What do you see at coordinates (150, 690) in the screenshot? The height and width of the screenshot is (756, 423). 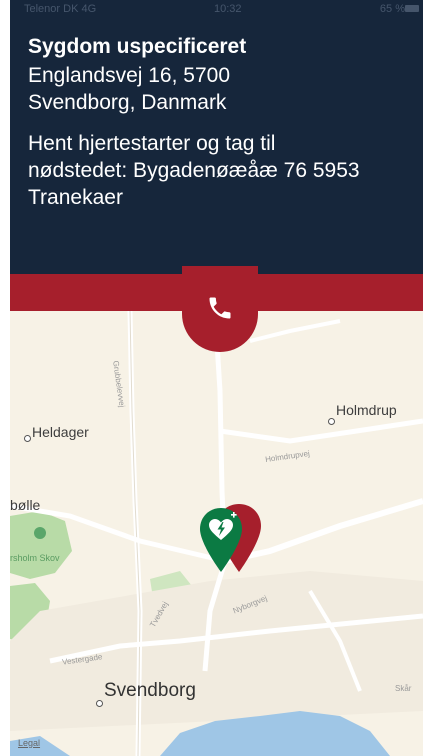 I see `place-label-svendborg: Svendborg` at bounding box center [150, 690].